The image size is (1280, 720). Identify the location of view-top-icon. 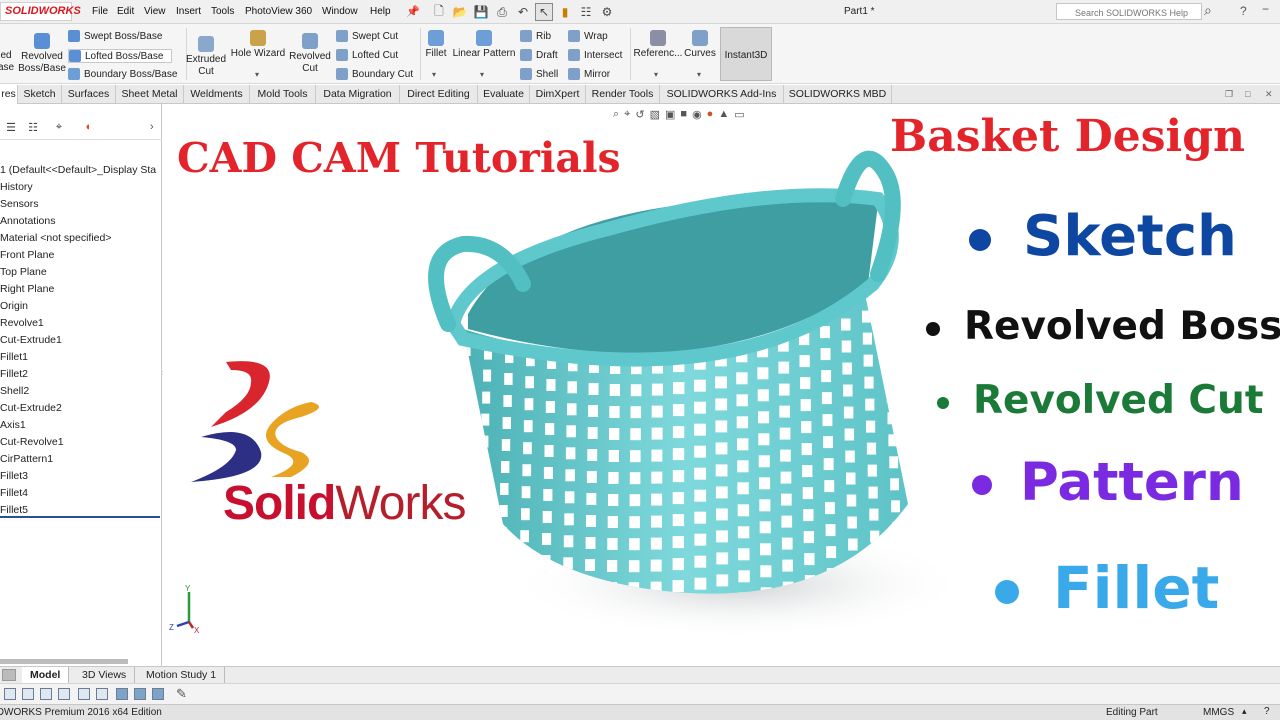
(84, 694).